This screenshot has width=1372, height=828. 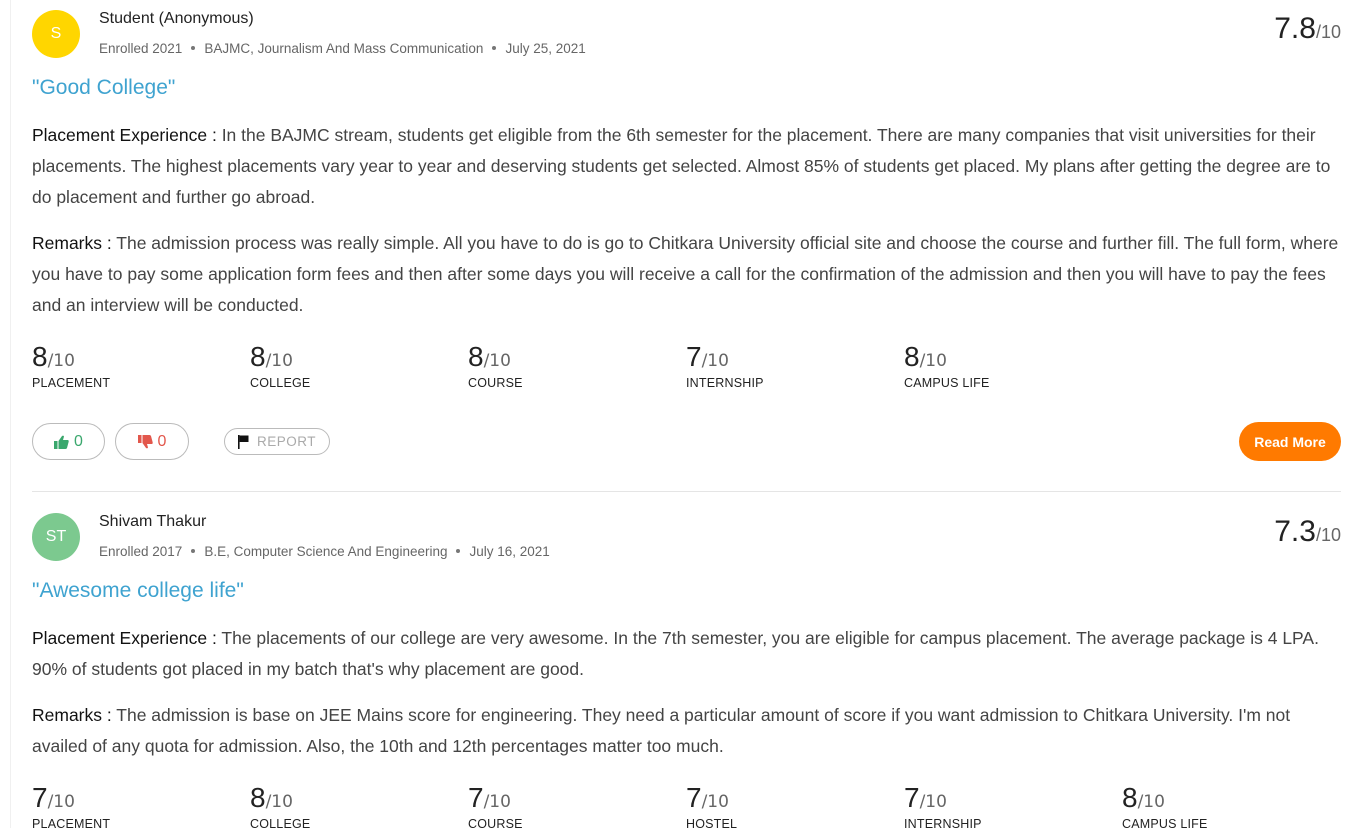 I want to click on review-title: "Good College", so click(x=104, y=87).